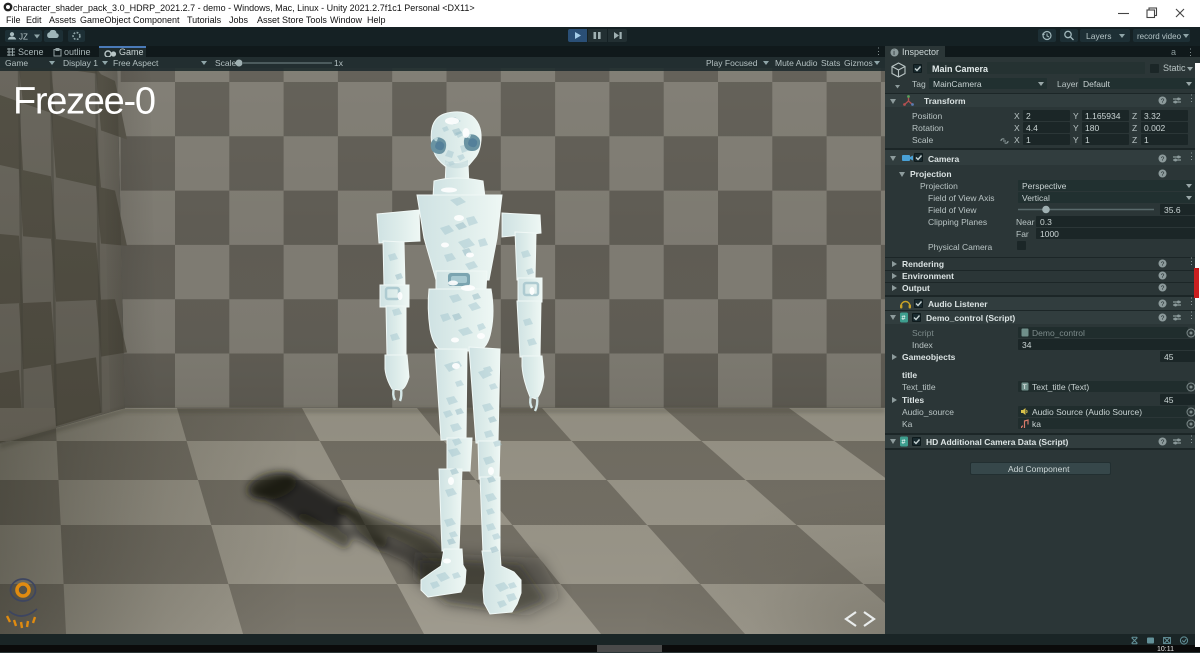 This screenshot has width=1200, height=653. What do you see at coordinates (84, 102) in the screenshot?
I see `svg-text: Frezee-0` at bounding box center [84, 102].